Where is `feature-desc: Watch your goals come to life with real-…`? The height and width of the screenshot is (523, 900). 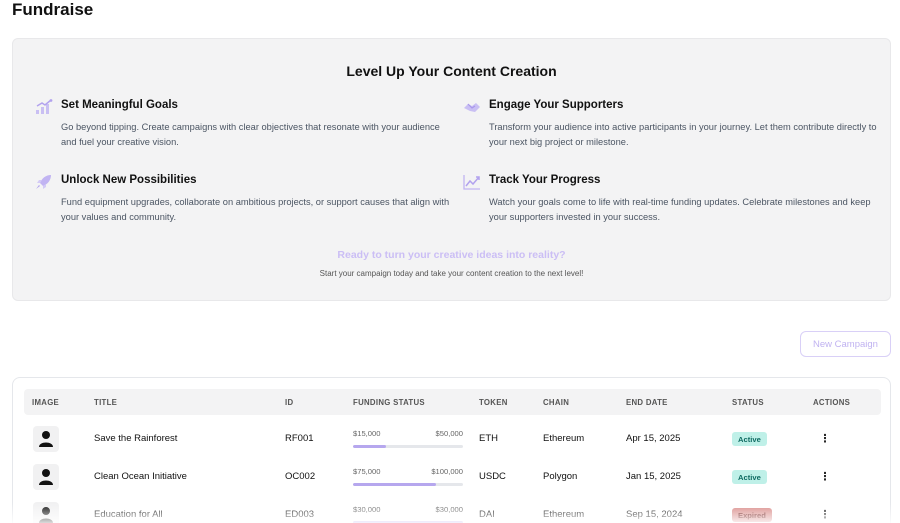
feature-desc: Watch your goals come to life with real-… is located at coordinates (680, 209).